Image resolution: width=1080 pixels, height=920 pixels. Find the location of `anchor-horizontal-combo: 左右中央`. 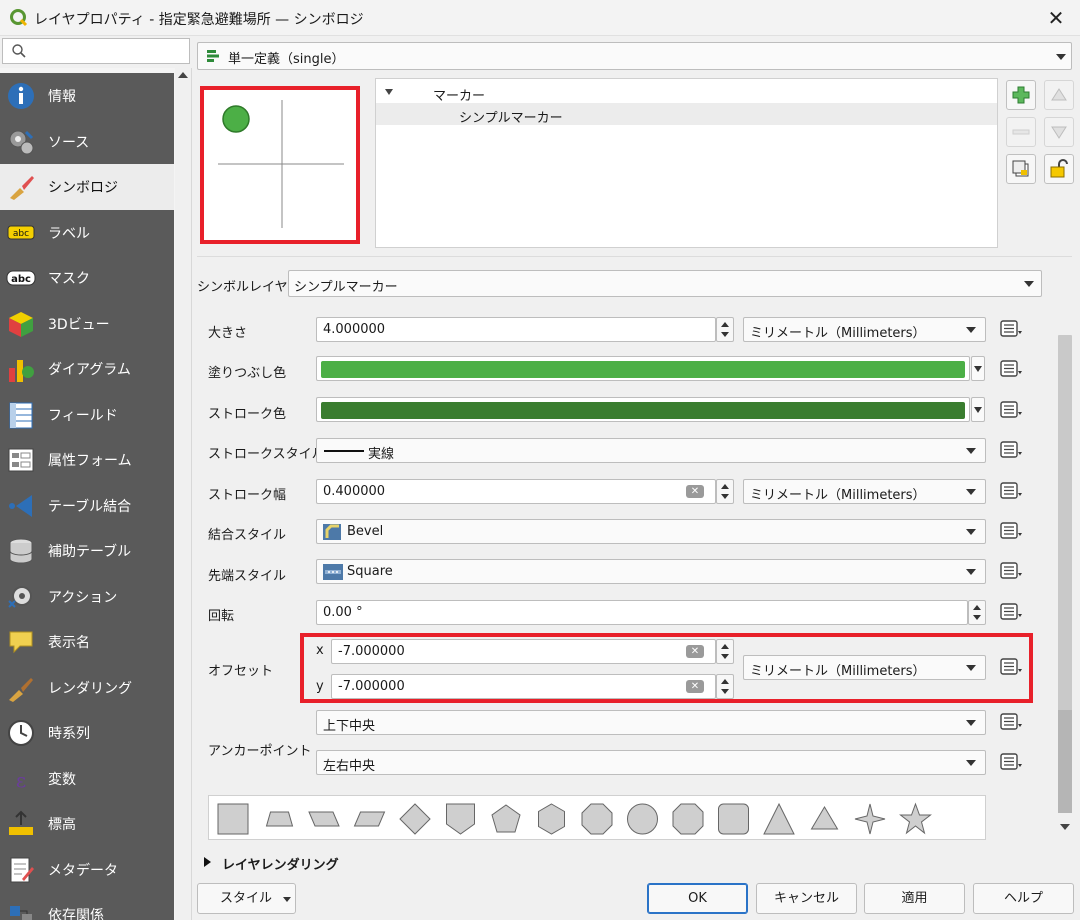

anchor-horizontal-combo: 左右中央 is located at coordinates (651, 762).